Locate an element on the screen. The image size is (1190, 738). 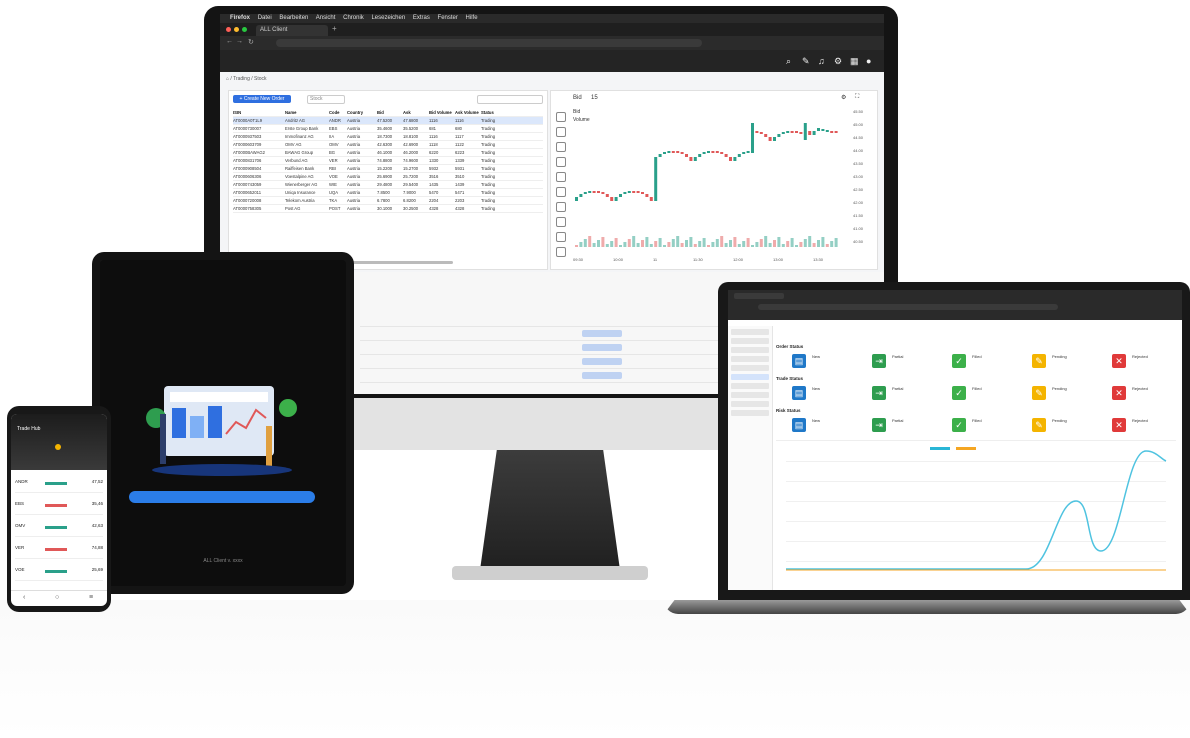
laptop-address-field is located at coordinates (908, 307).